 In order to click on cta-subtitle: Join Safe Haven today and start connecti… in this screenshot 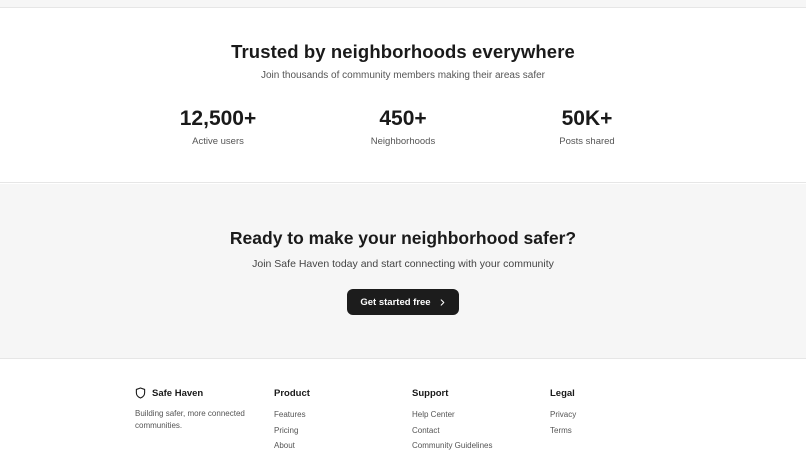, I will do `click(403, 264)`.